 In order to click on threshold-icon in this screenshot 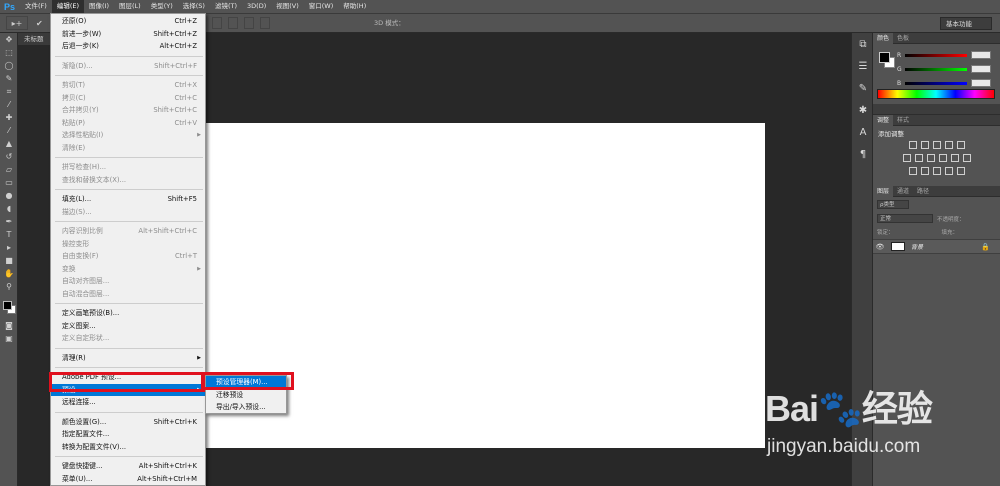, I will do `click(936, 171)`.